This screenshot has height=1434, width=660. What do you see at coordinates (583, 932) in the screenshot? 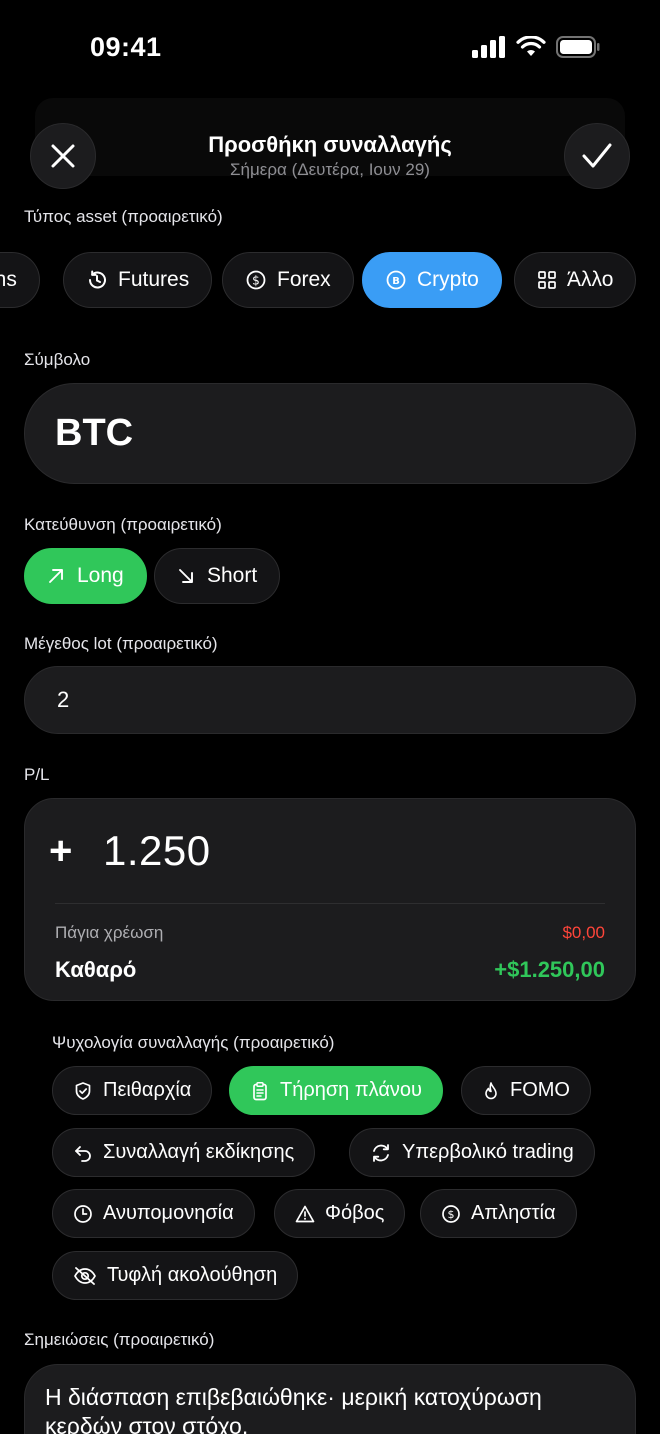
I see `fee-value: $0,00` at bounding box center [583, 932].